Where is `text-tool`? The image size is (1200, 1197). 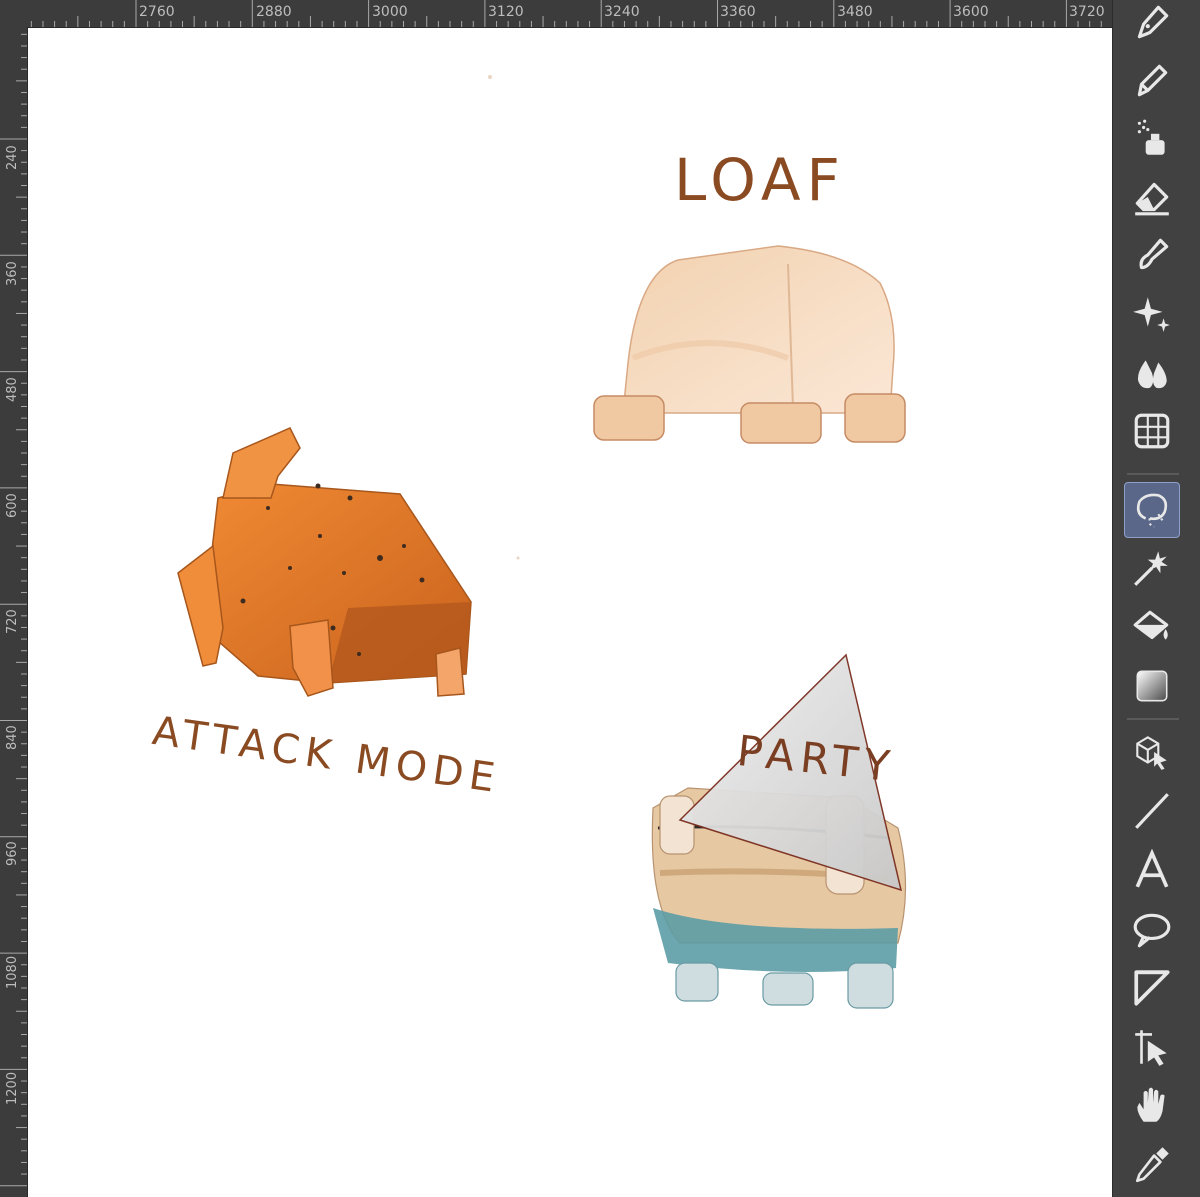
text-tool is located at coordinates (1152, 870).